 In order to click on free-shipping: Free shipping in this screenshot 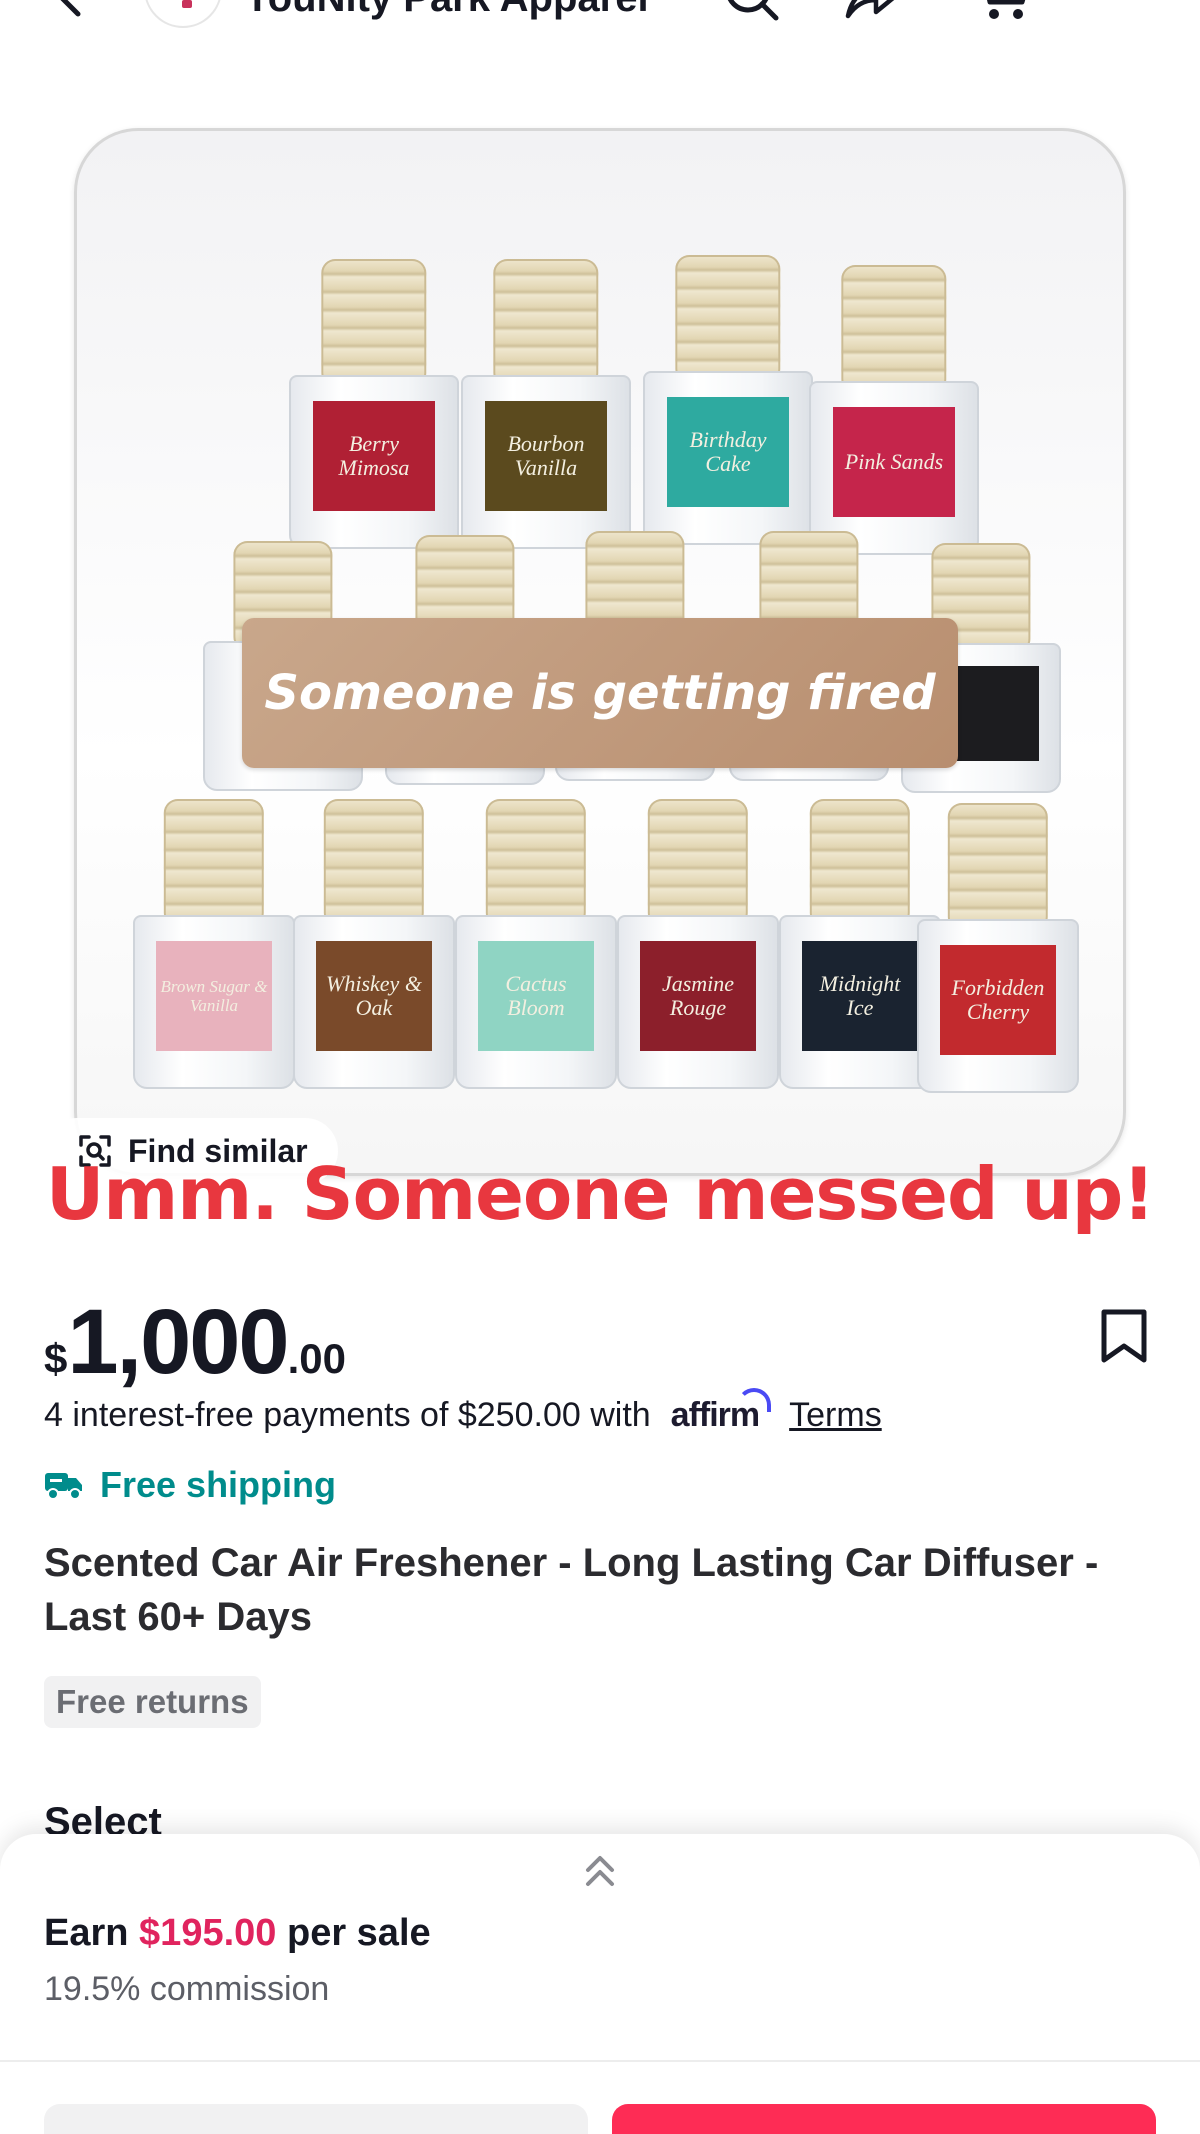, I will do `click(190, 1485)`.